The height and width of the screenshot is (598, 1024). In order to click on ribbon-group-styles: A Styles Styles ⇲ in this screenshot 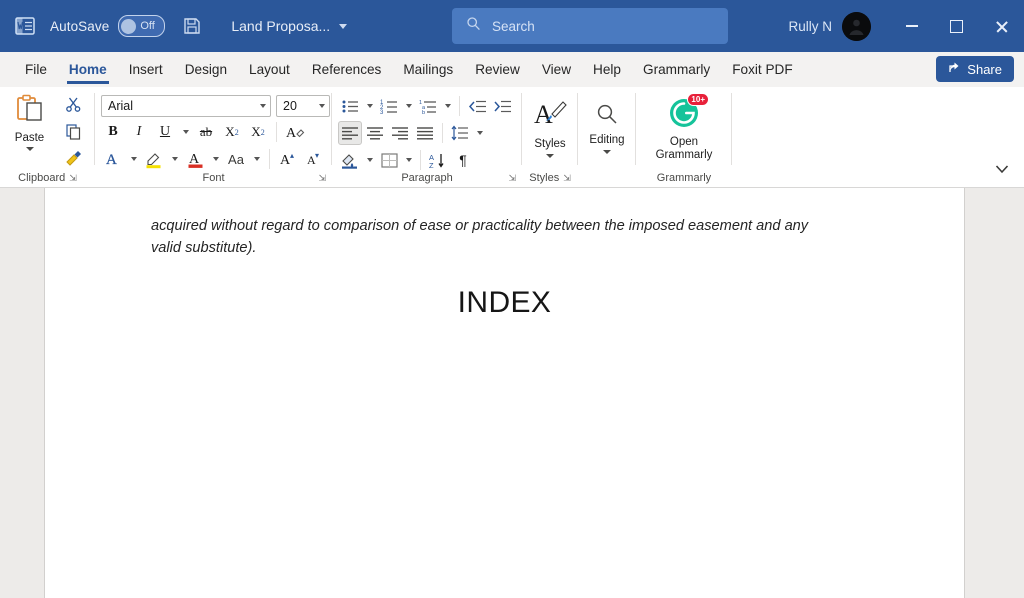, I will do `click(550, 137)`.